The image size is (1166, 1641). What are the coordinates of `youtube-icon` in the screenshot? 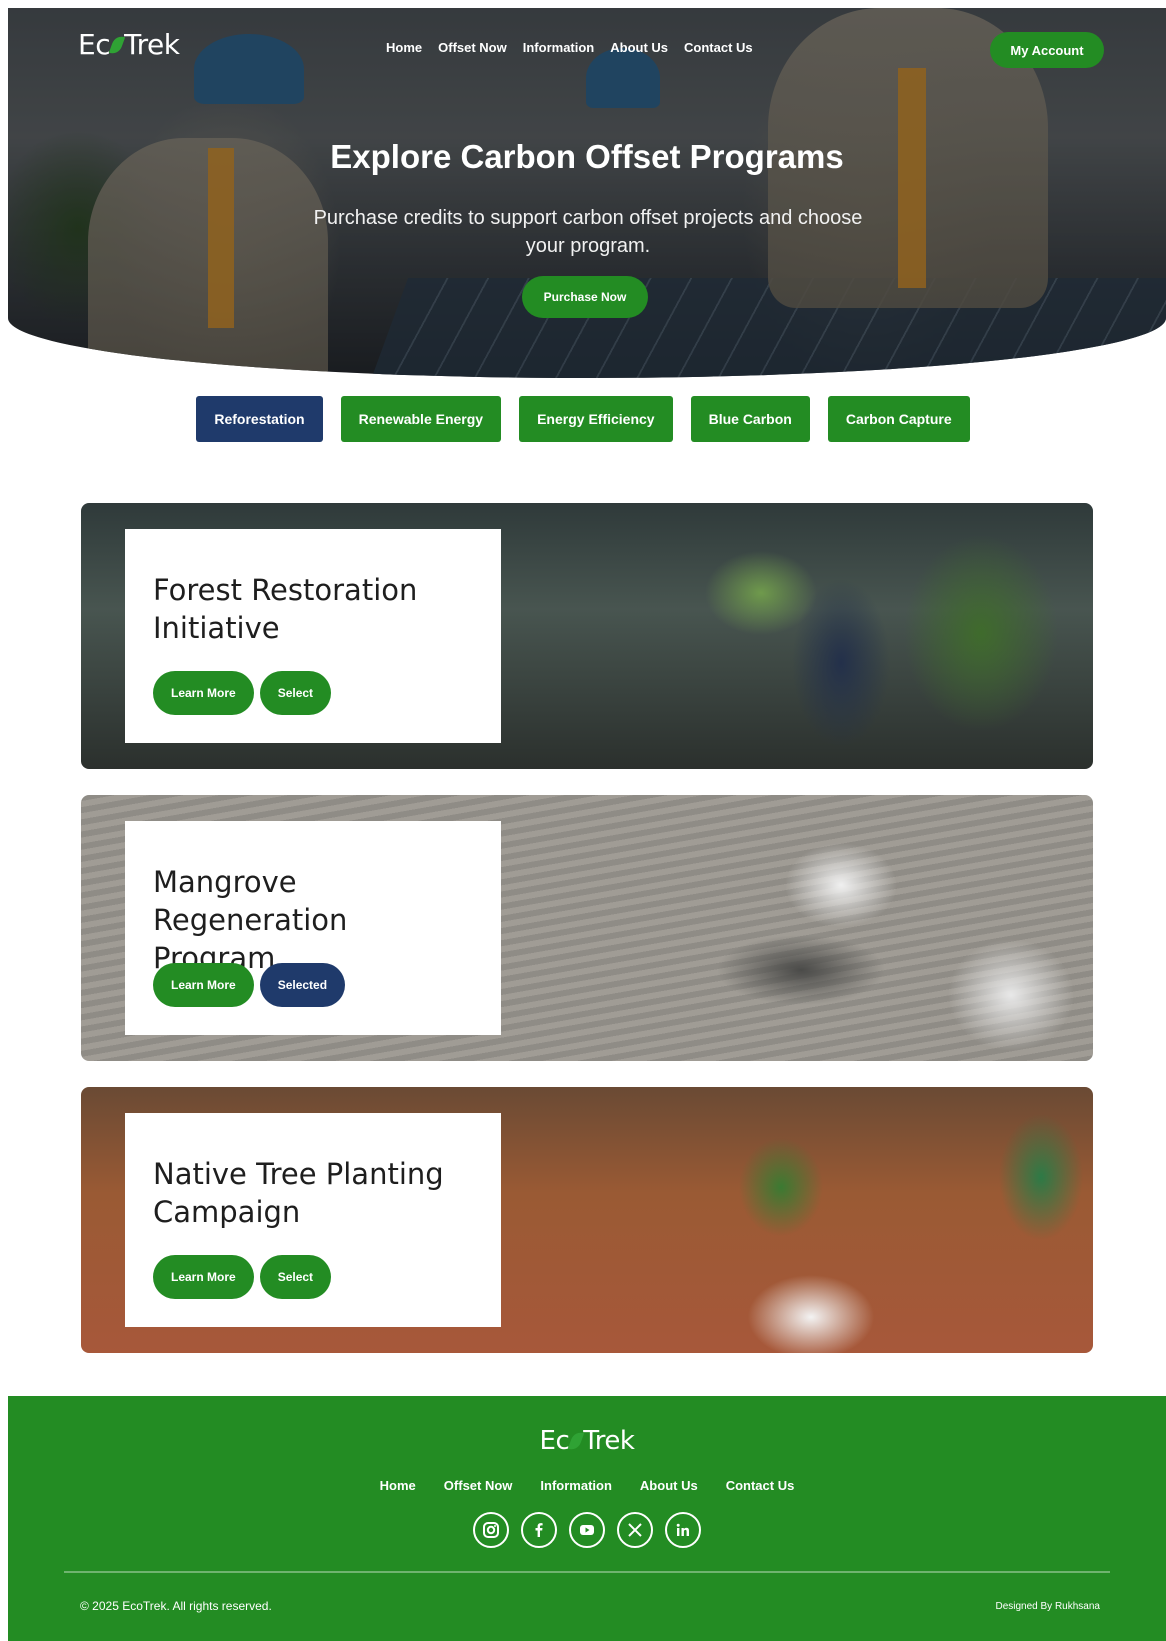 It's located at (587, 1530).